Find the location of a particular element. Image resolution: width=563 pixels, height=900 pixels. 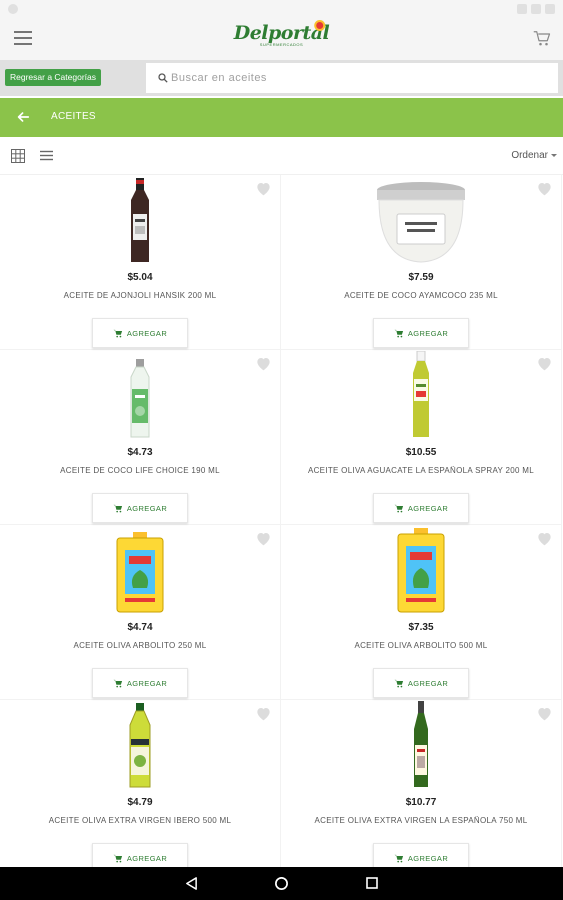

nav-home-icon is located at coordinates (281, 883).